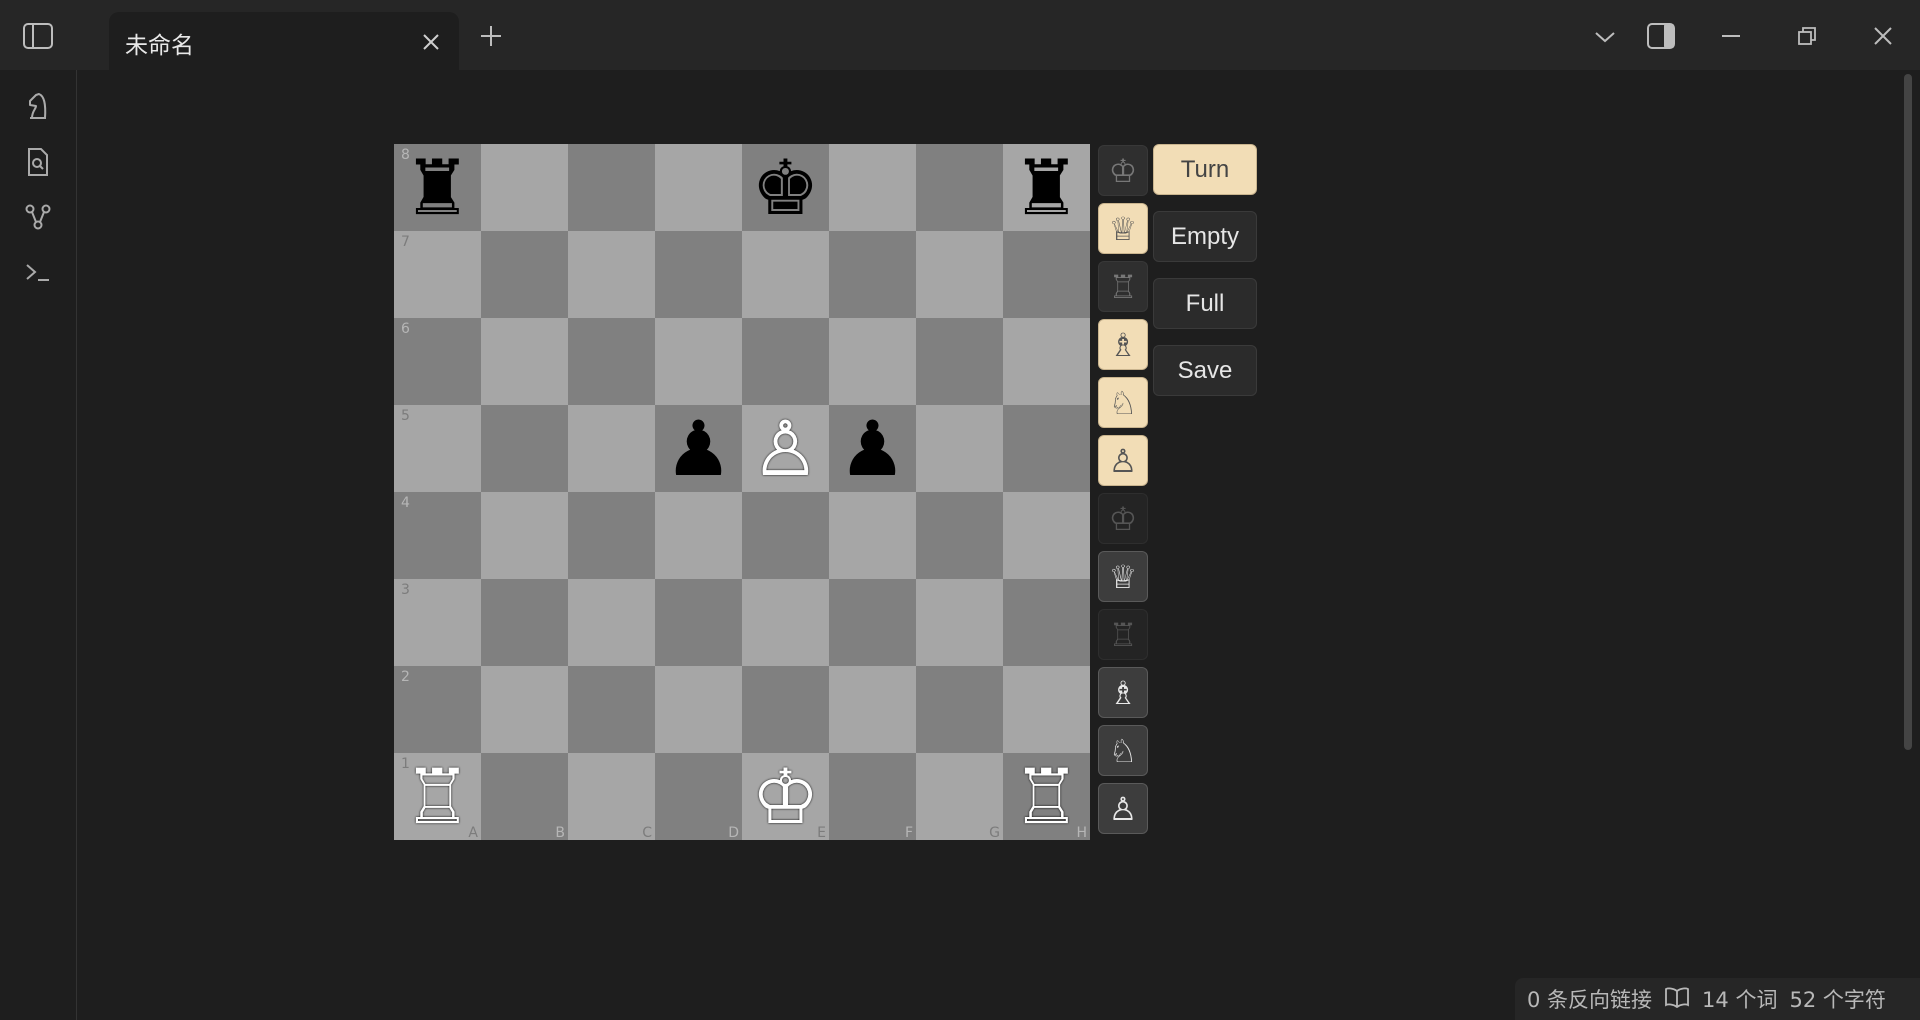 The image size is (1920, 1020). I want to click on board-square-d7, so click(698, 274).